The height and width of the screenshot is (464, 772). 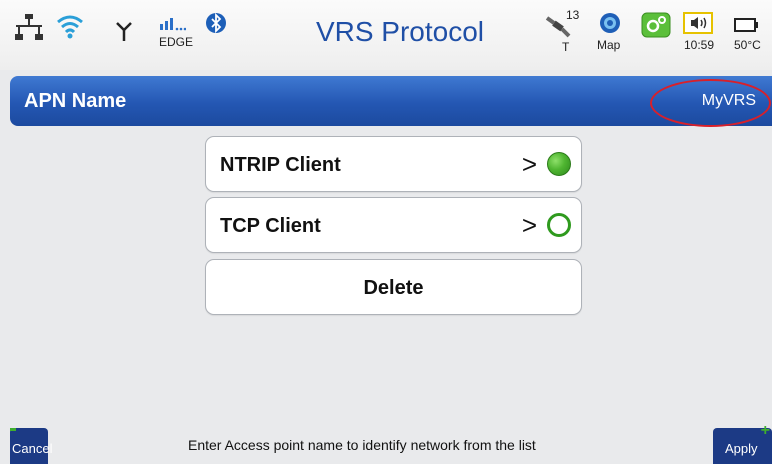 I want to click on highlight-circle, so click(x=710, y=103).